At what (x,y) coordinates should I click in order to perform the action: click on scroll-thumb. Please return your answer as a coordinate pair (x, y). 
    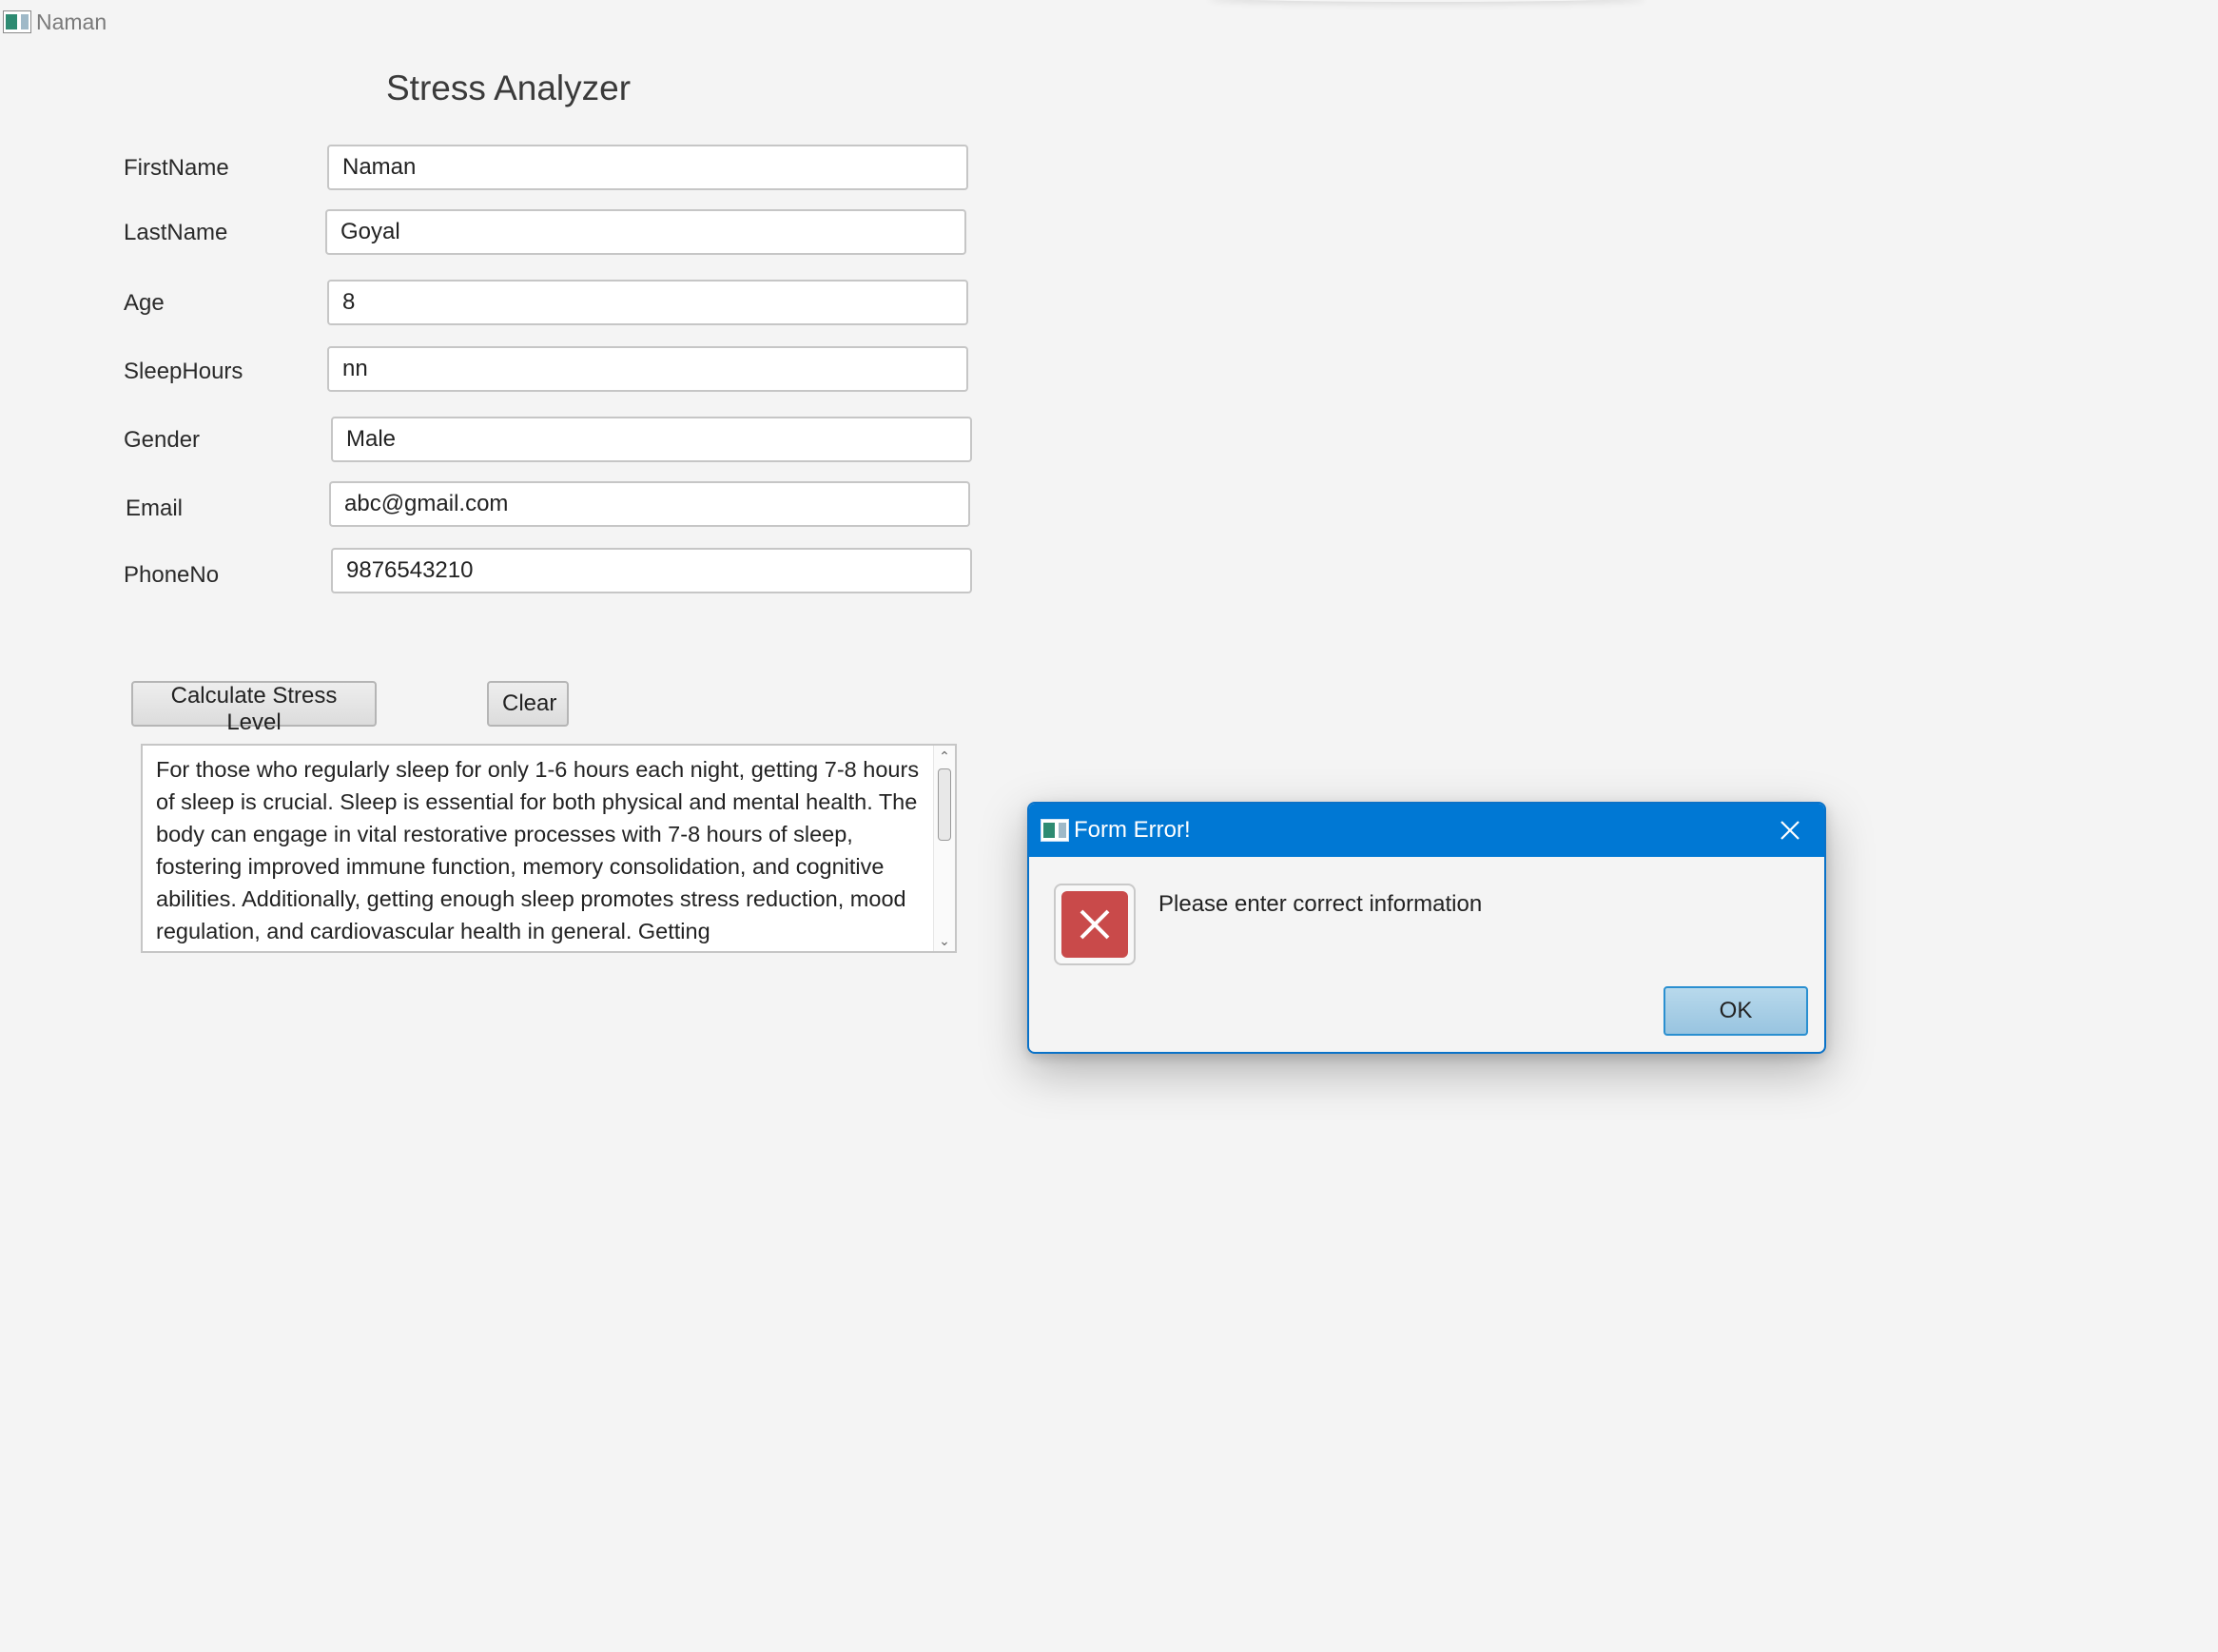
    Looking at the image, I should click on (944, 804).